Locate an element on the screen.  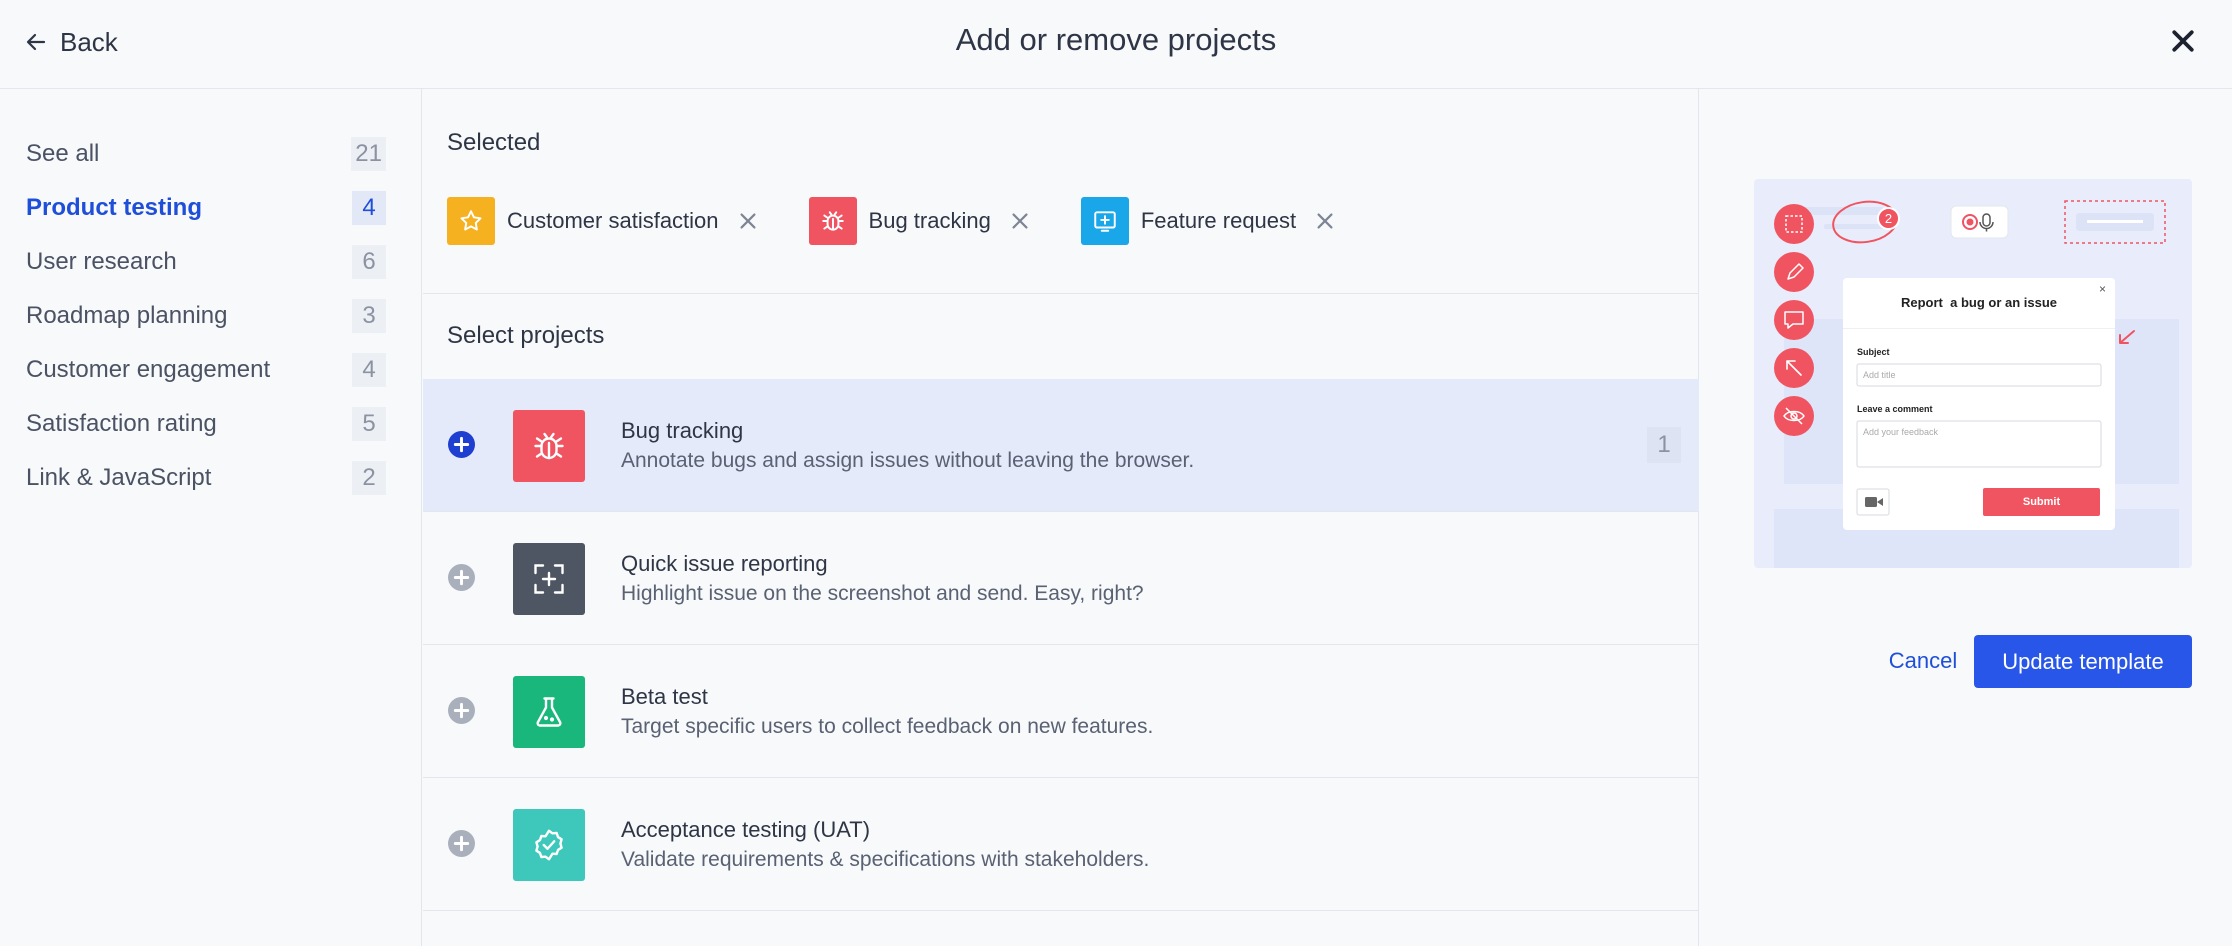
chip-label: Bug tracking is located at coordinates (929, 220).